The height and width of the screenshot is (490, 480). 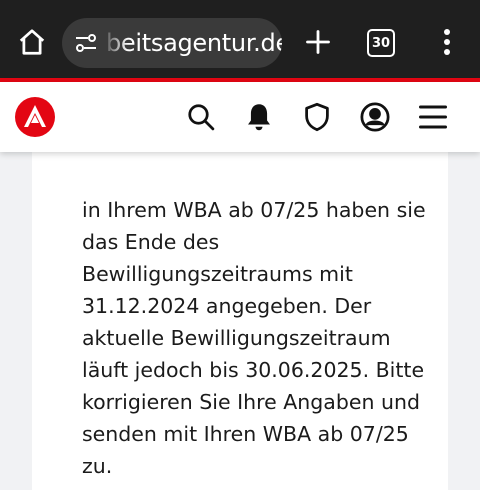 I want to click on tab-count: 30, so click(x=381, y=43).